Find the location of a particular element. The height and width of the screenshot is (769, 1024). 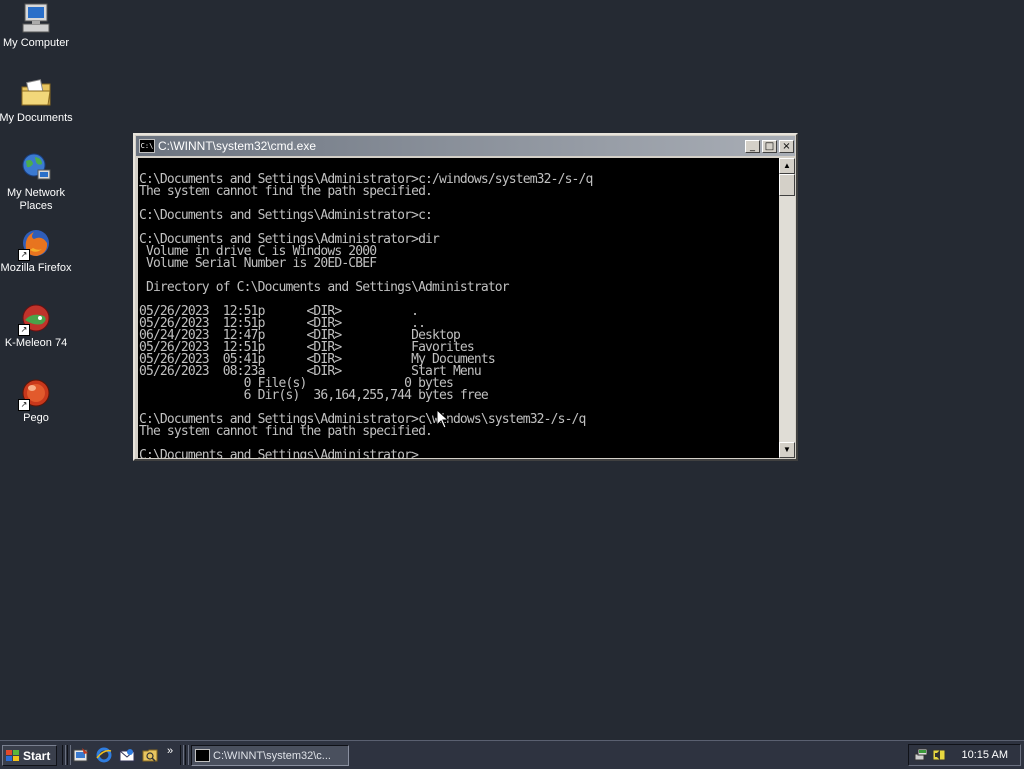

desktop-icon-my-network-places: My Network Places is located at coordinates (37, 182).